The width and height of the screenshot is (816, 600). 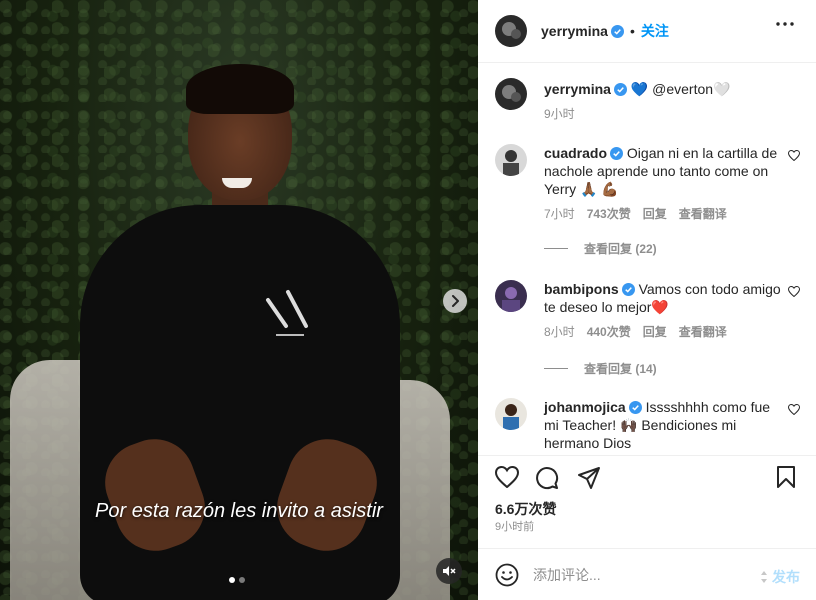 I want to click on bookmark-icon, so click(x=786, y=477).